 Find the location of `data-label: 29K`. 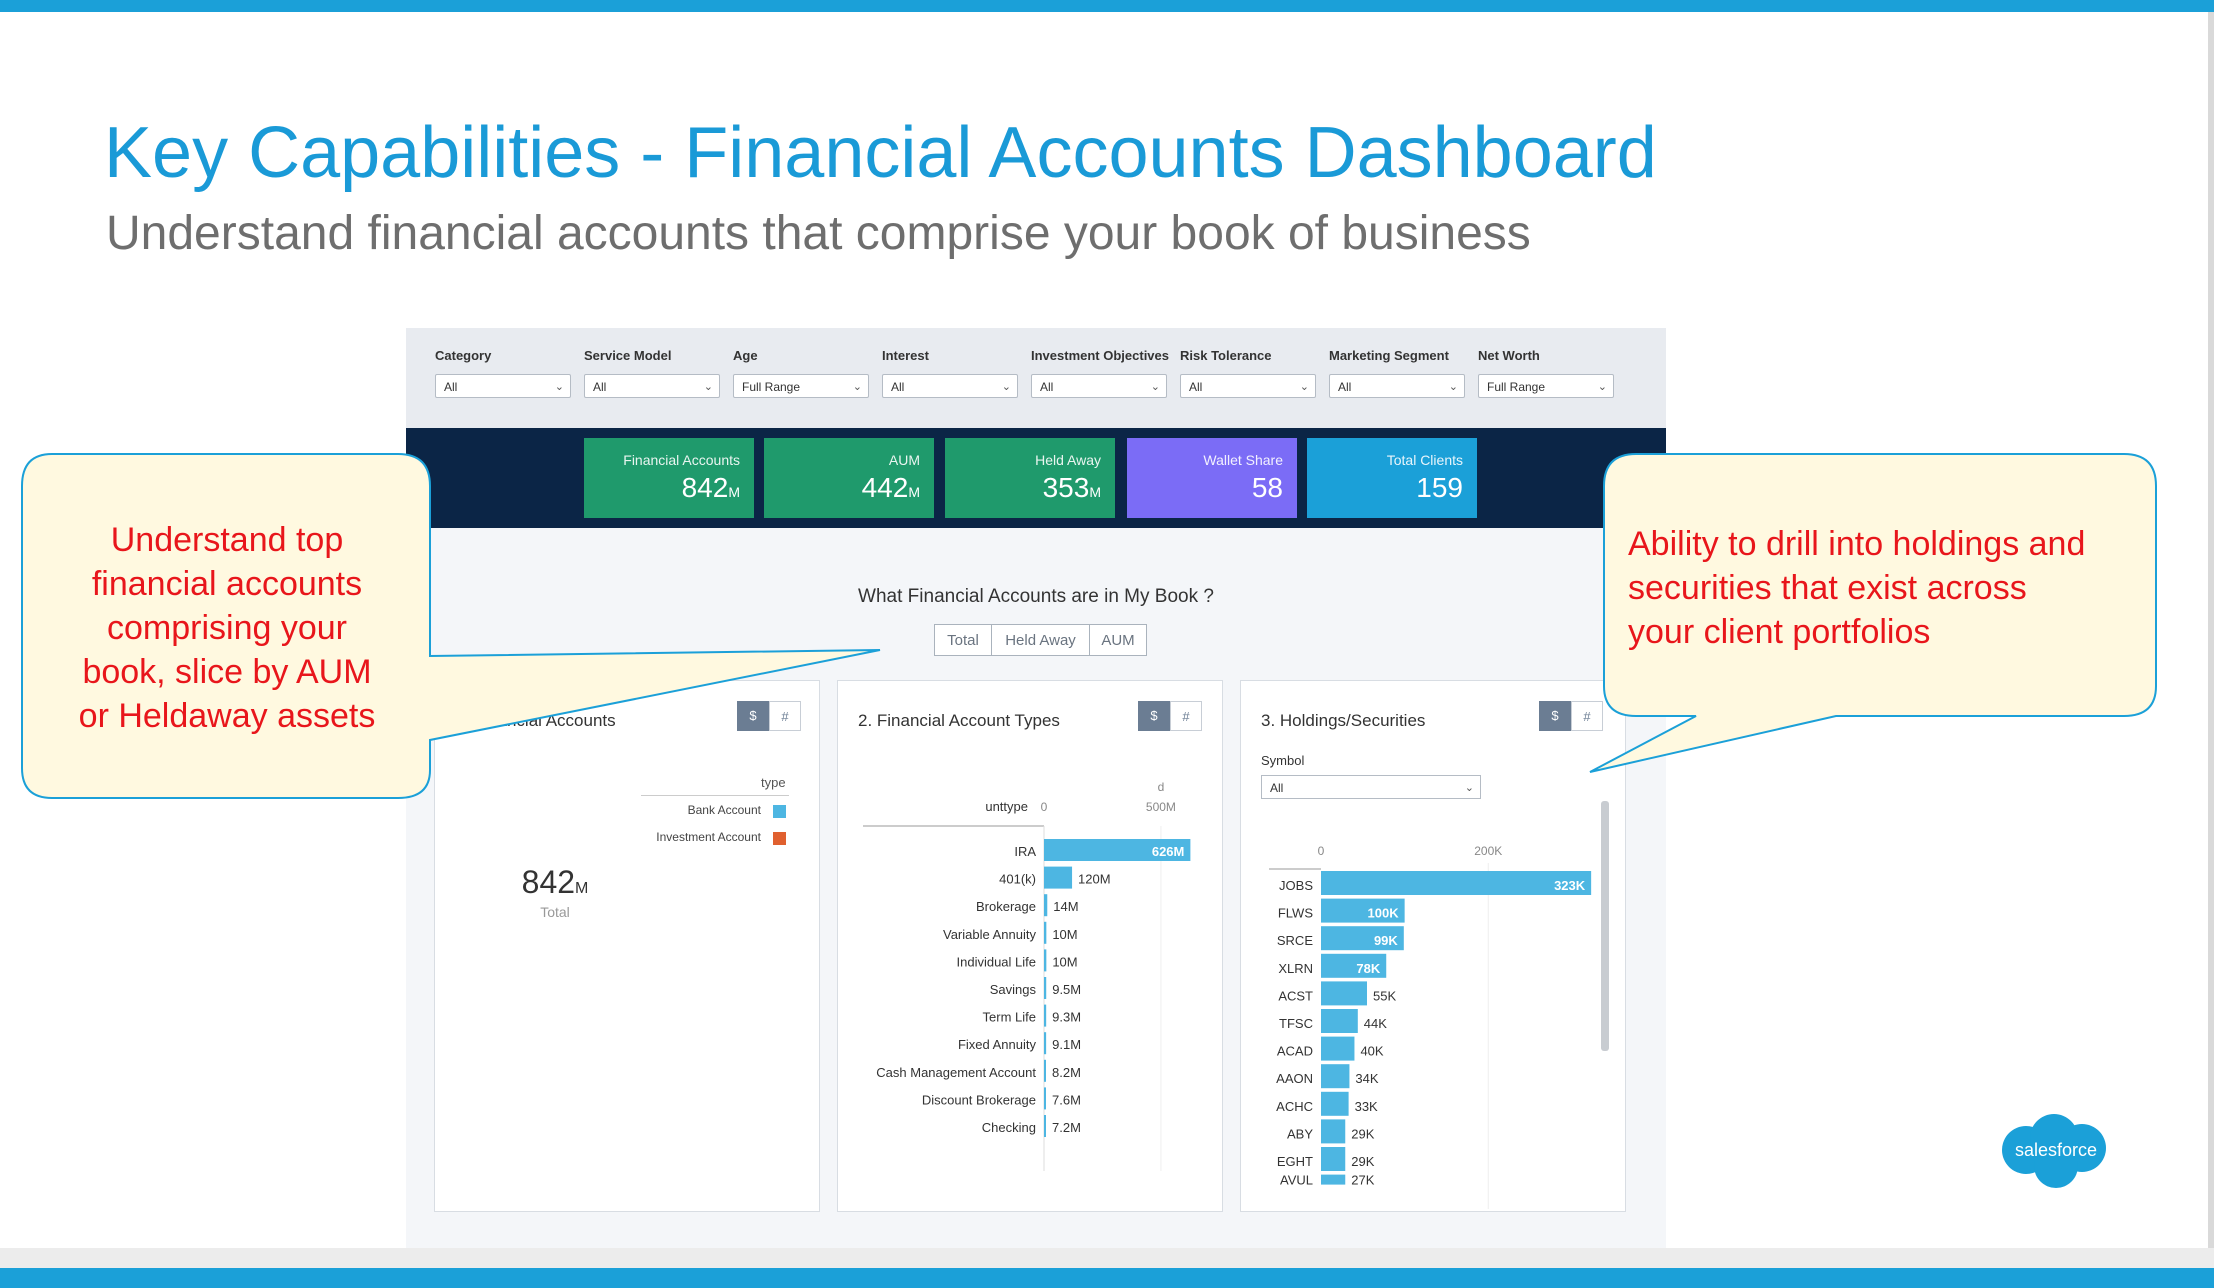

data-label: 29K is located at coordinates (1362, 1133).